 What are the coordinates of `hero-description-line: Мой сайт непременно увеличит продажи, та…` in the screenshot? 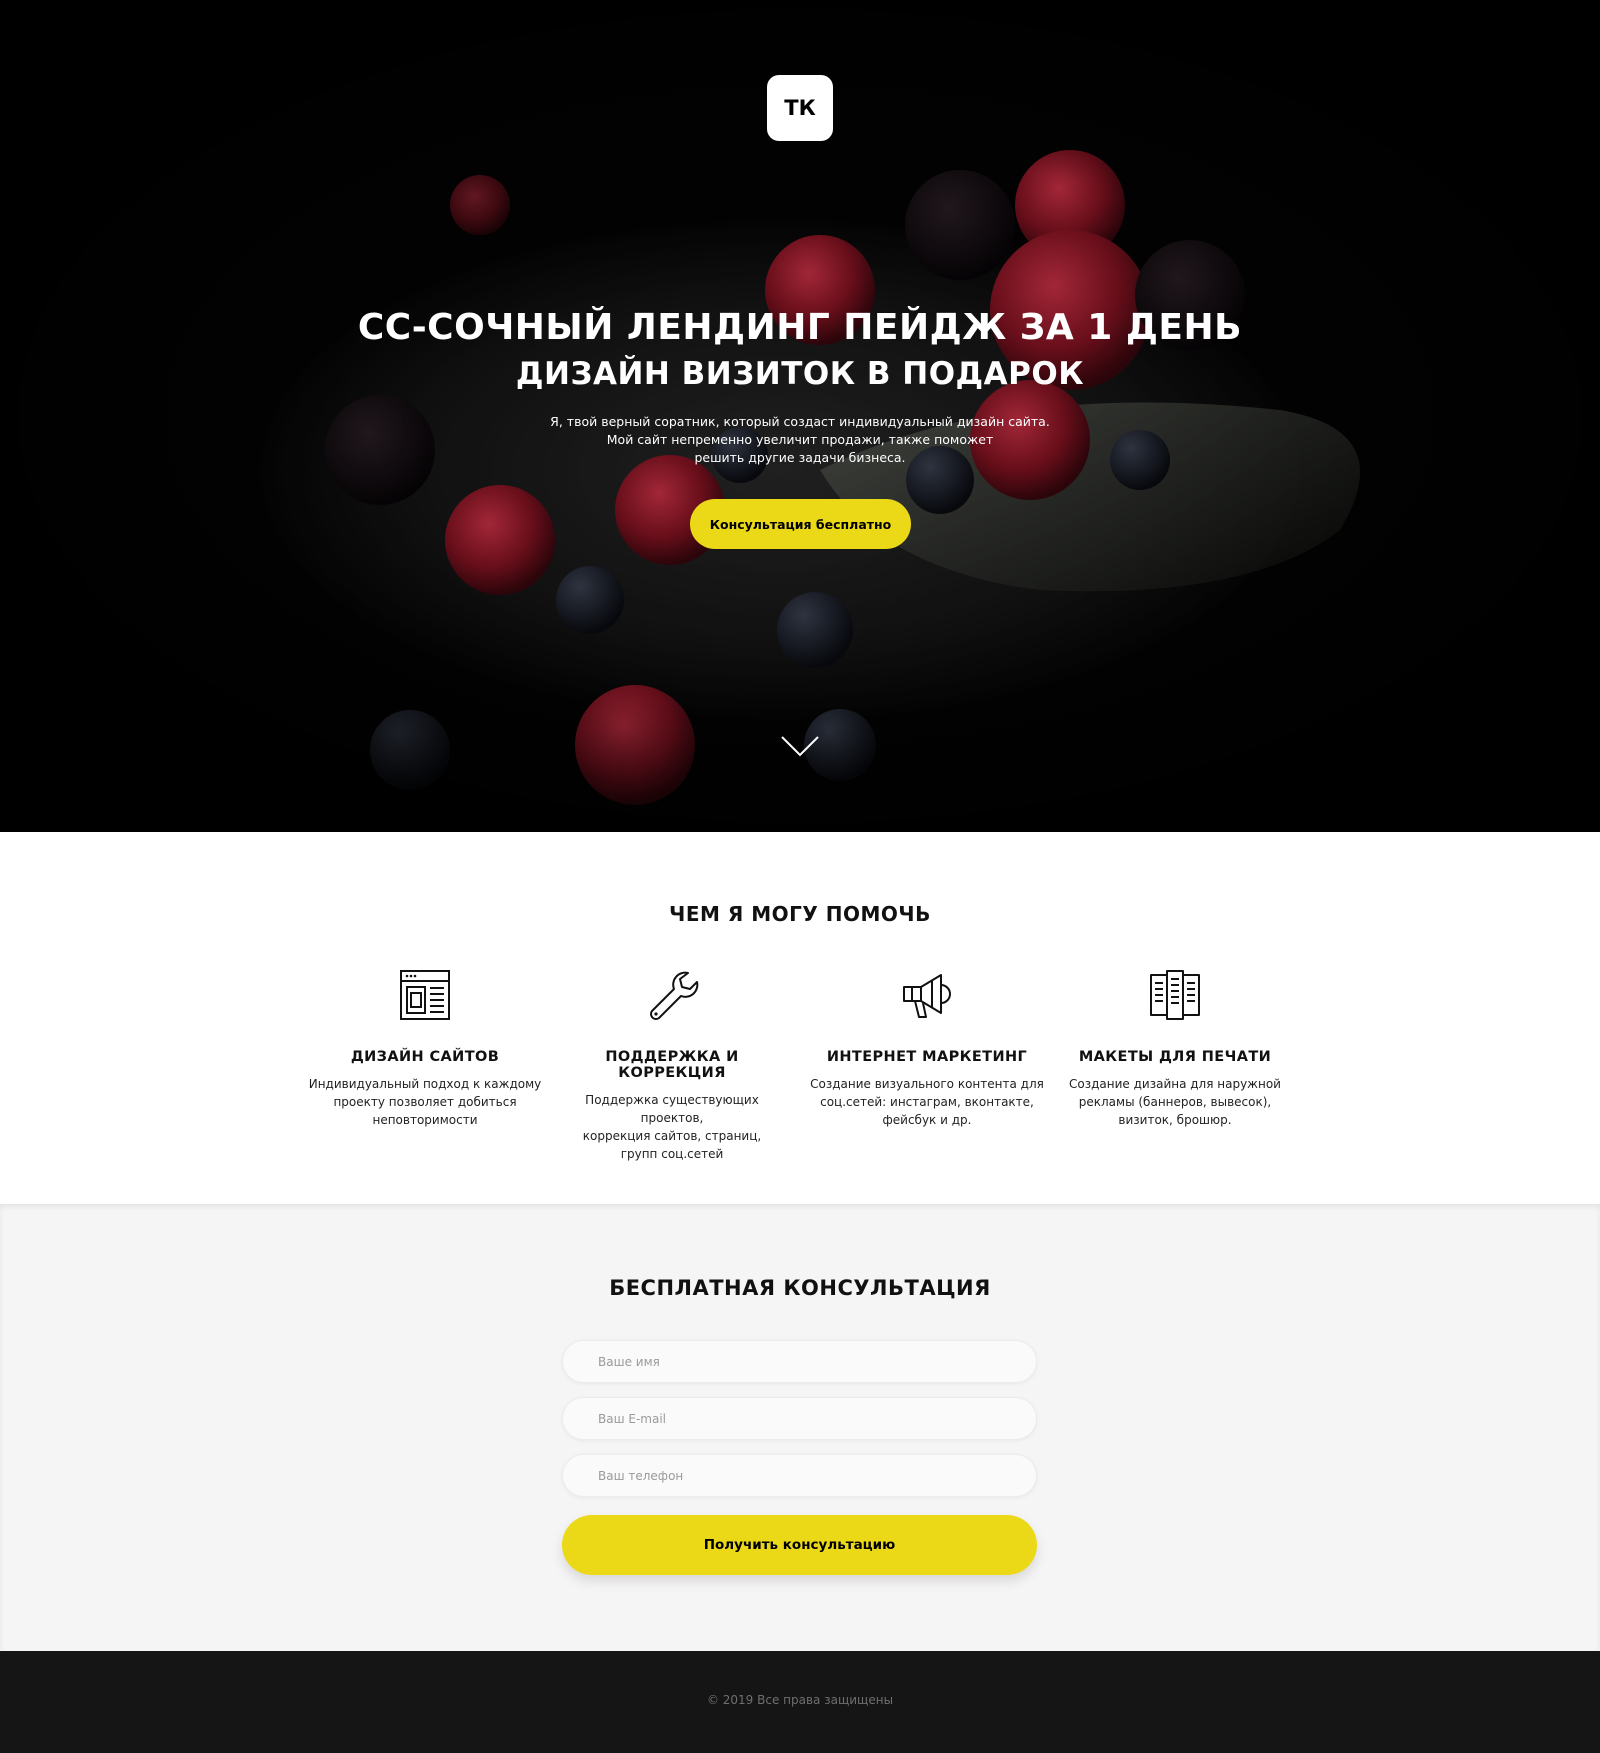 It's located at (800, 439).